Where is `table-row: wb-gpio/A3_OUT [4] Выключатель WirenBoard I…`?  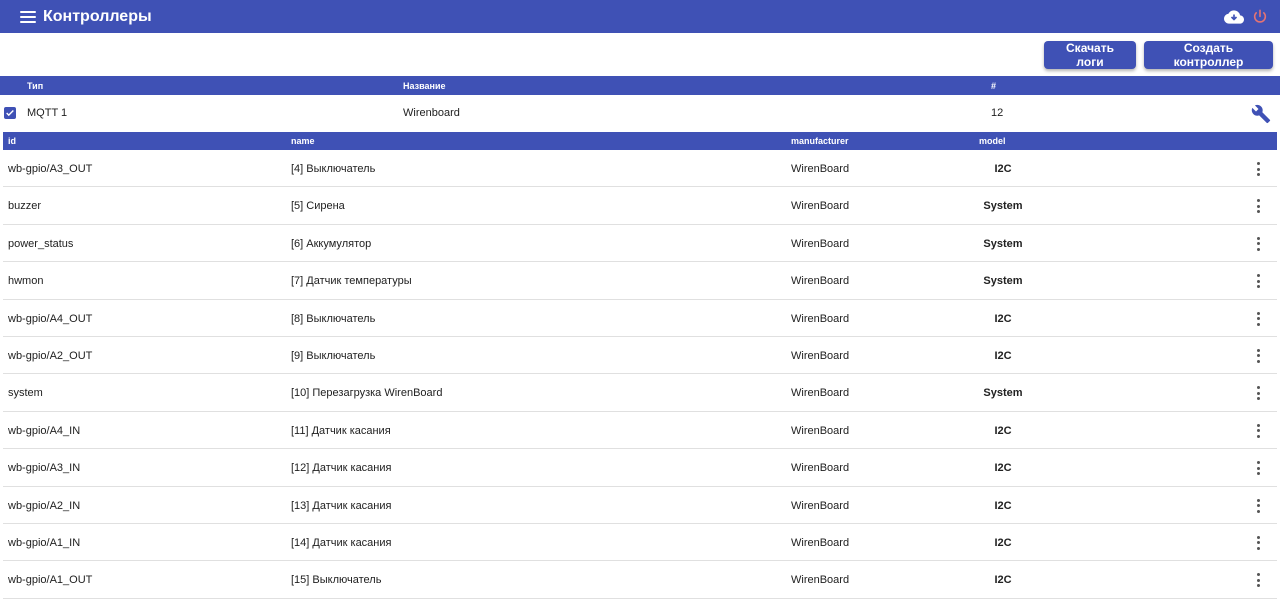 table-row: wb-gpio/A3_OUT [4] Выключатель WirenBoard I… is located at coordinates (640, 169).